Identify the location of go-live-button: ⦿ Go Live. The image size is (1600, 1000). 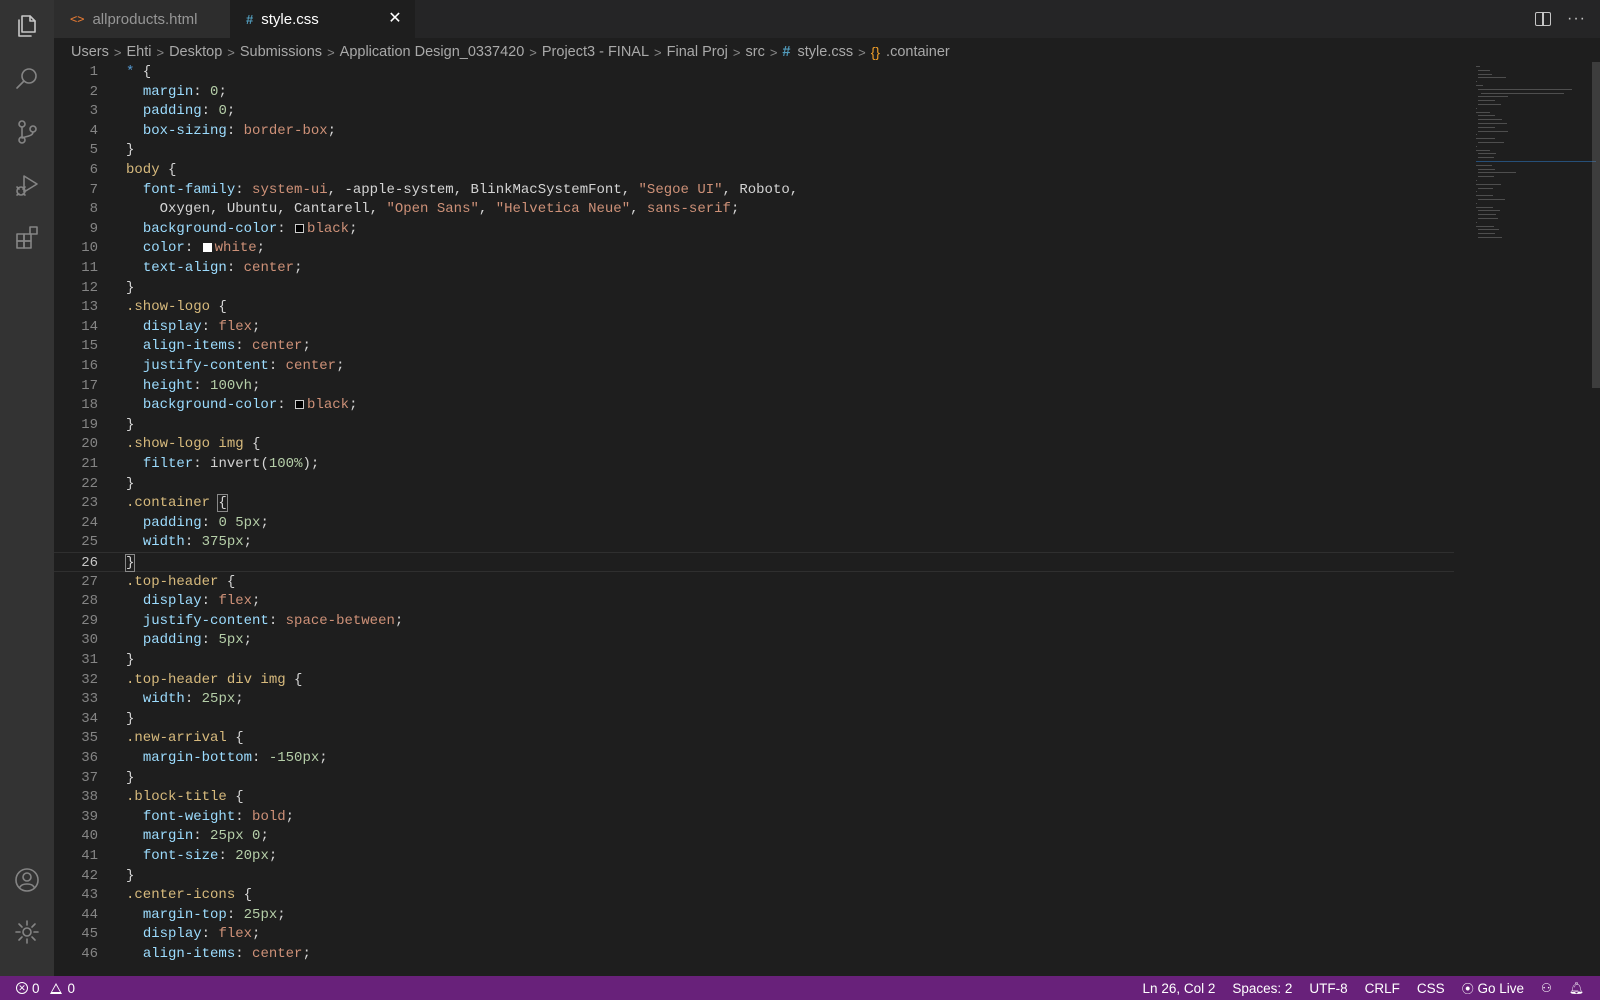
(1493, 988).